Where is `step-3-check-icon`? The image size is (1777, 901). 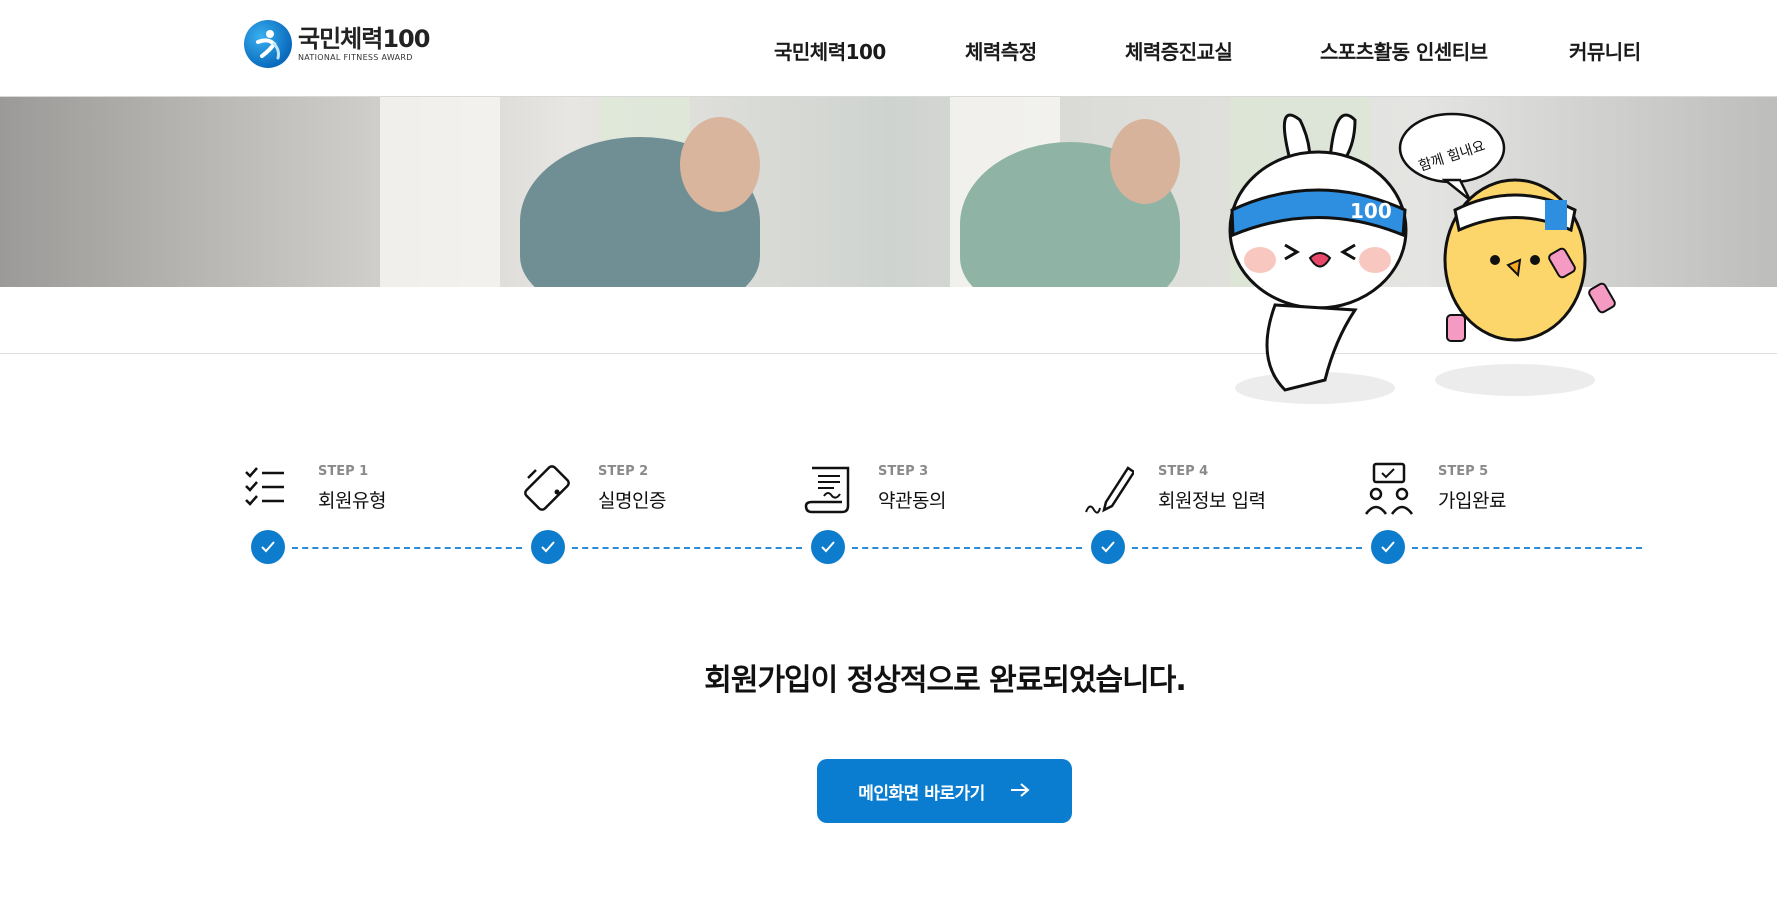 step-3-check-icon is located at coordinates (828, 547).